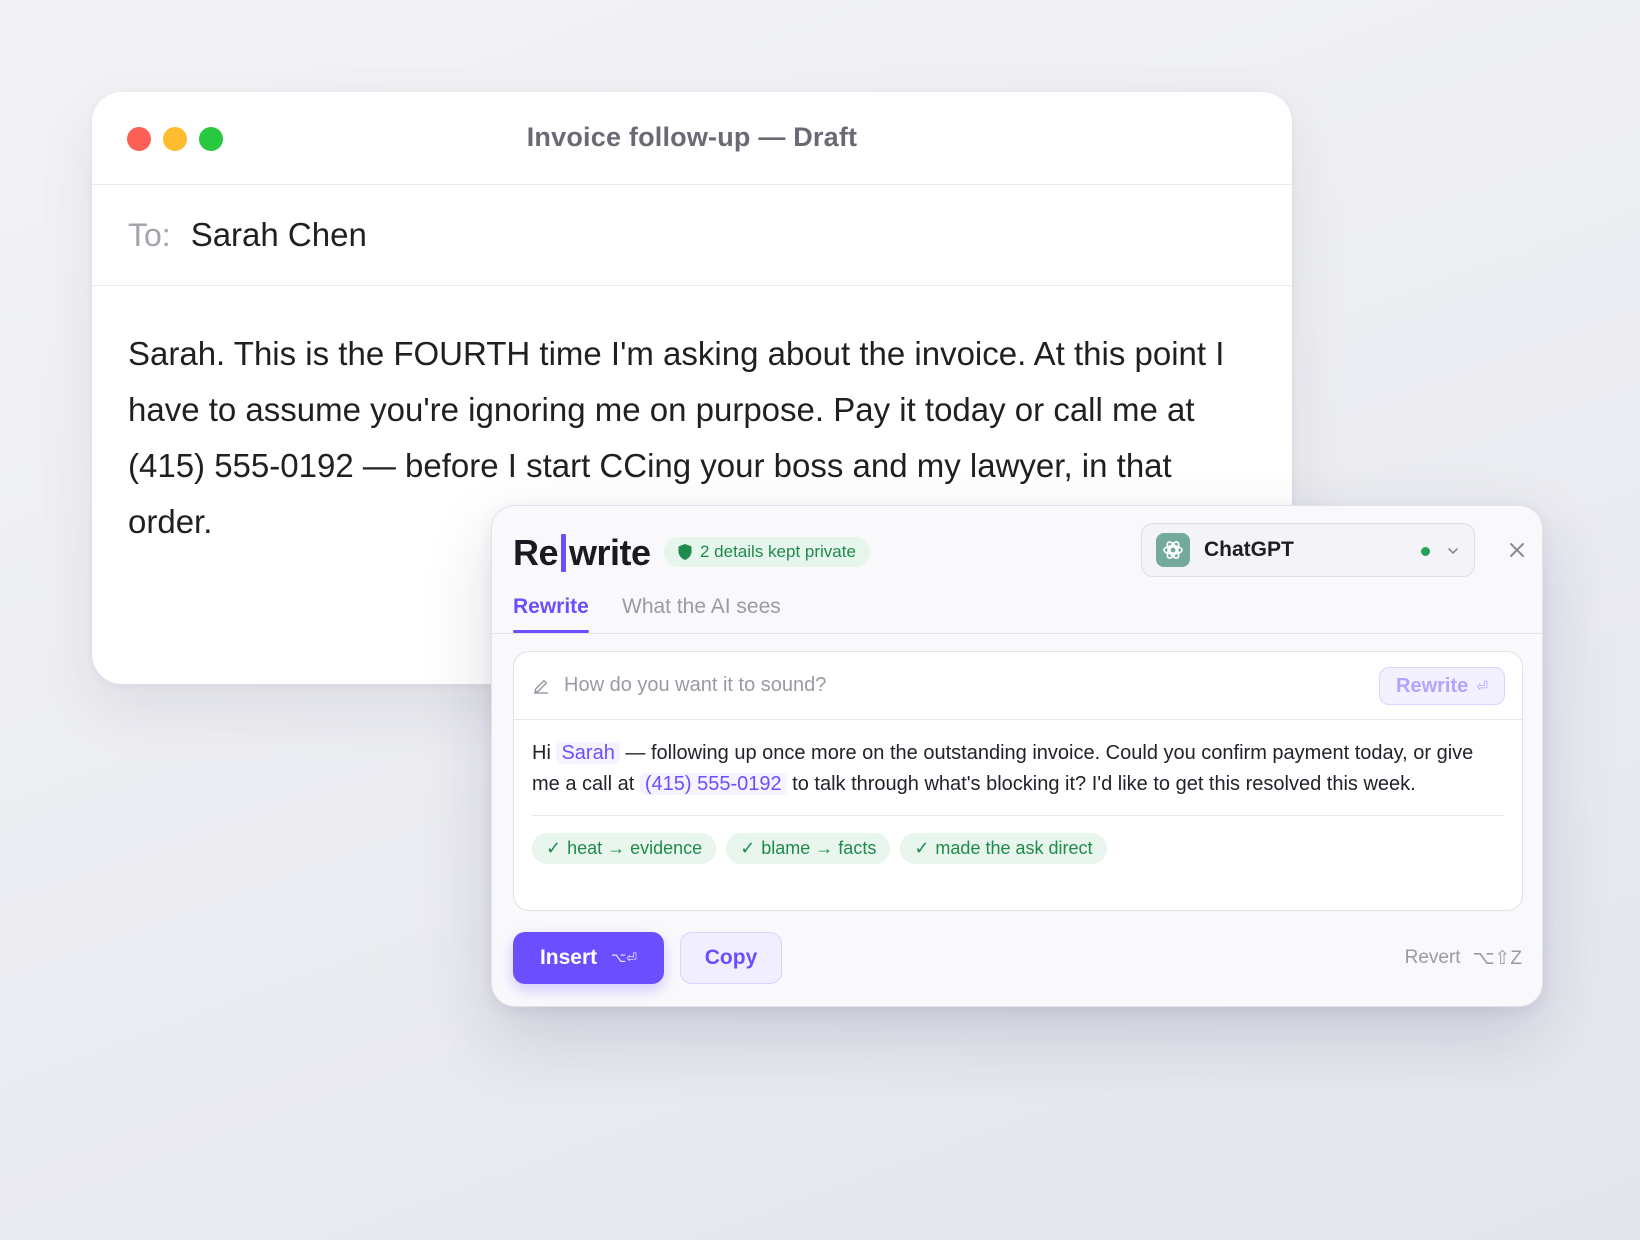  I want to click on tone-prompt-input, so click(944, 685).